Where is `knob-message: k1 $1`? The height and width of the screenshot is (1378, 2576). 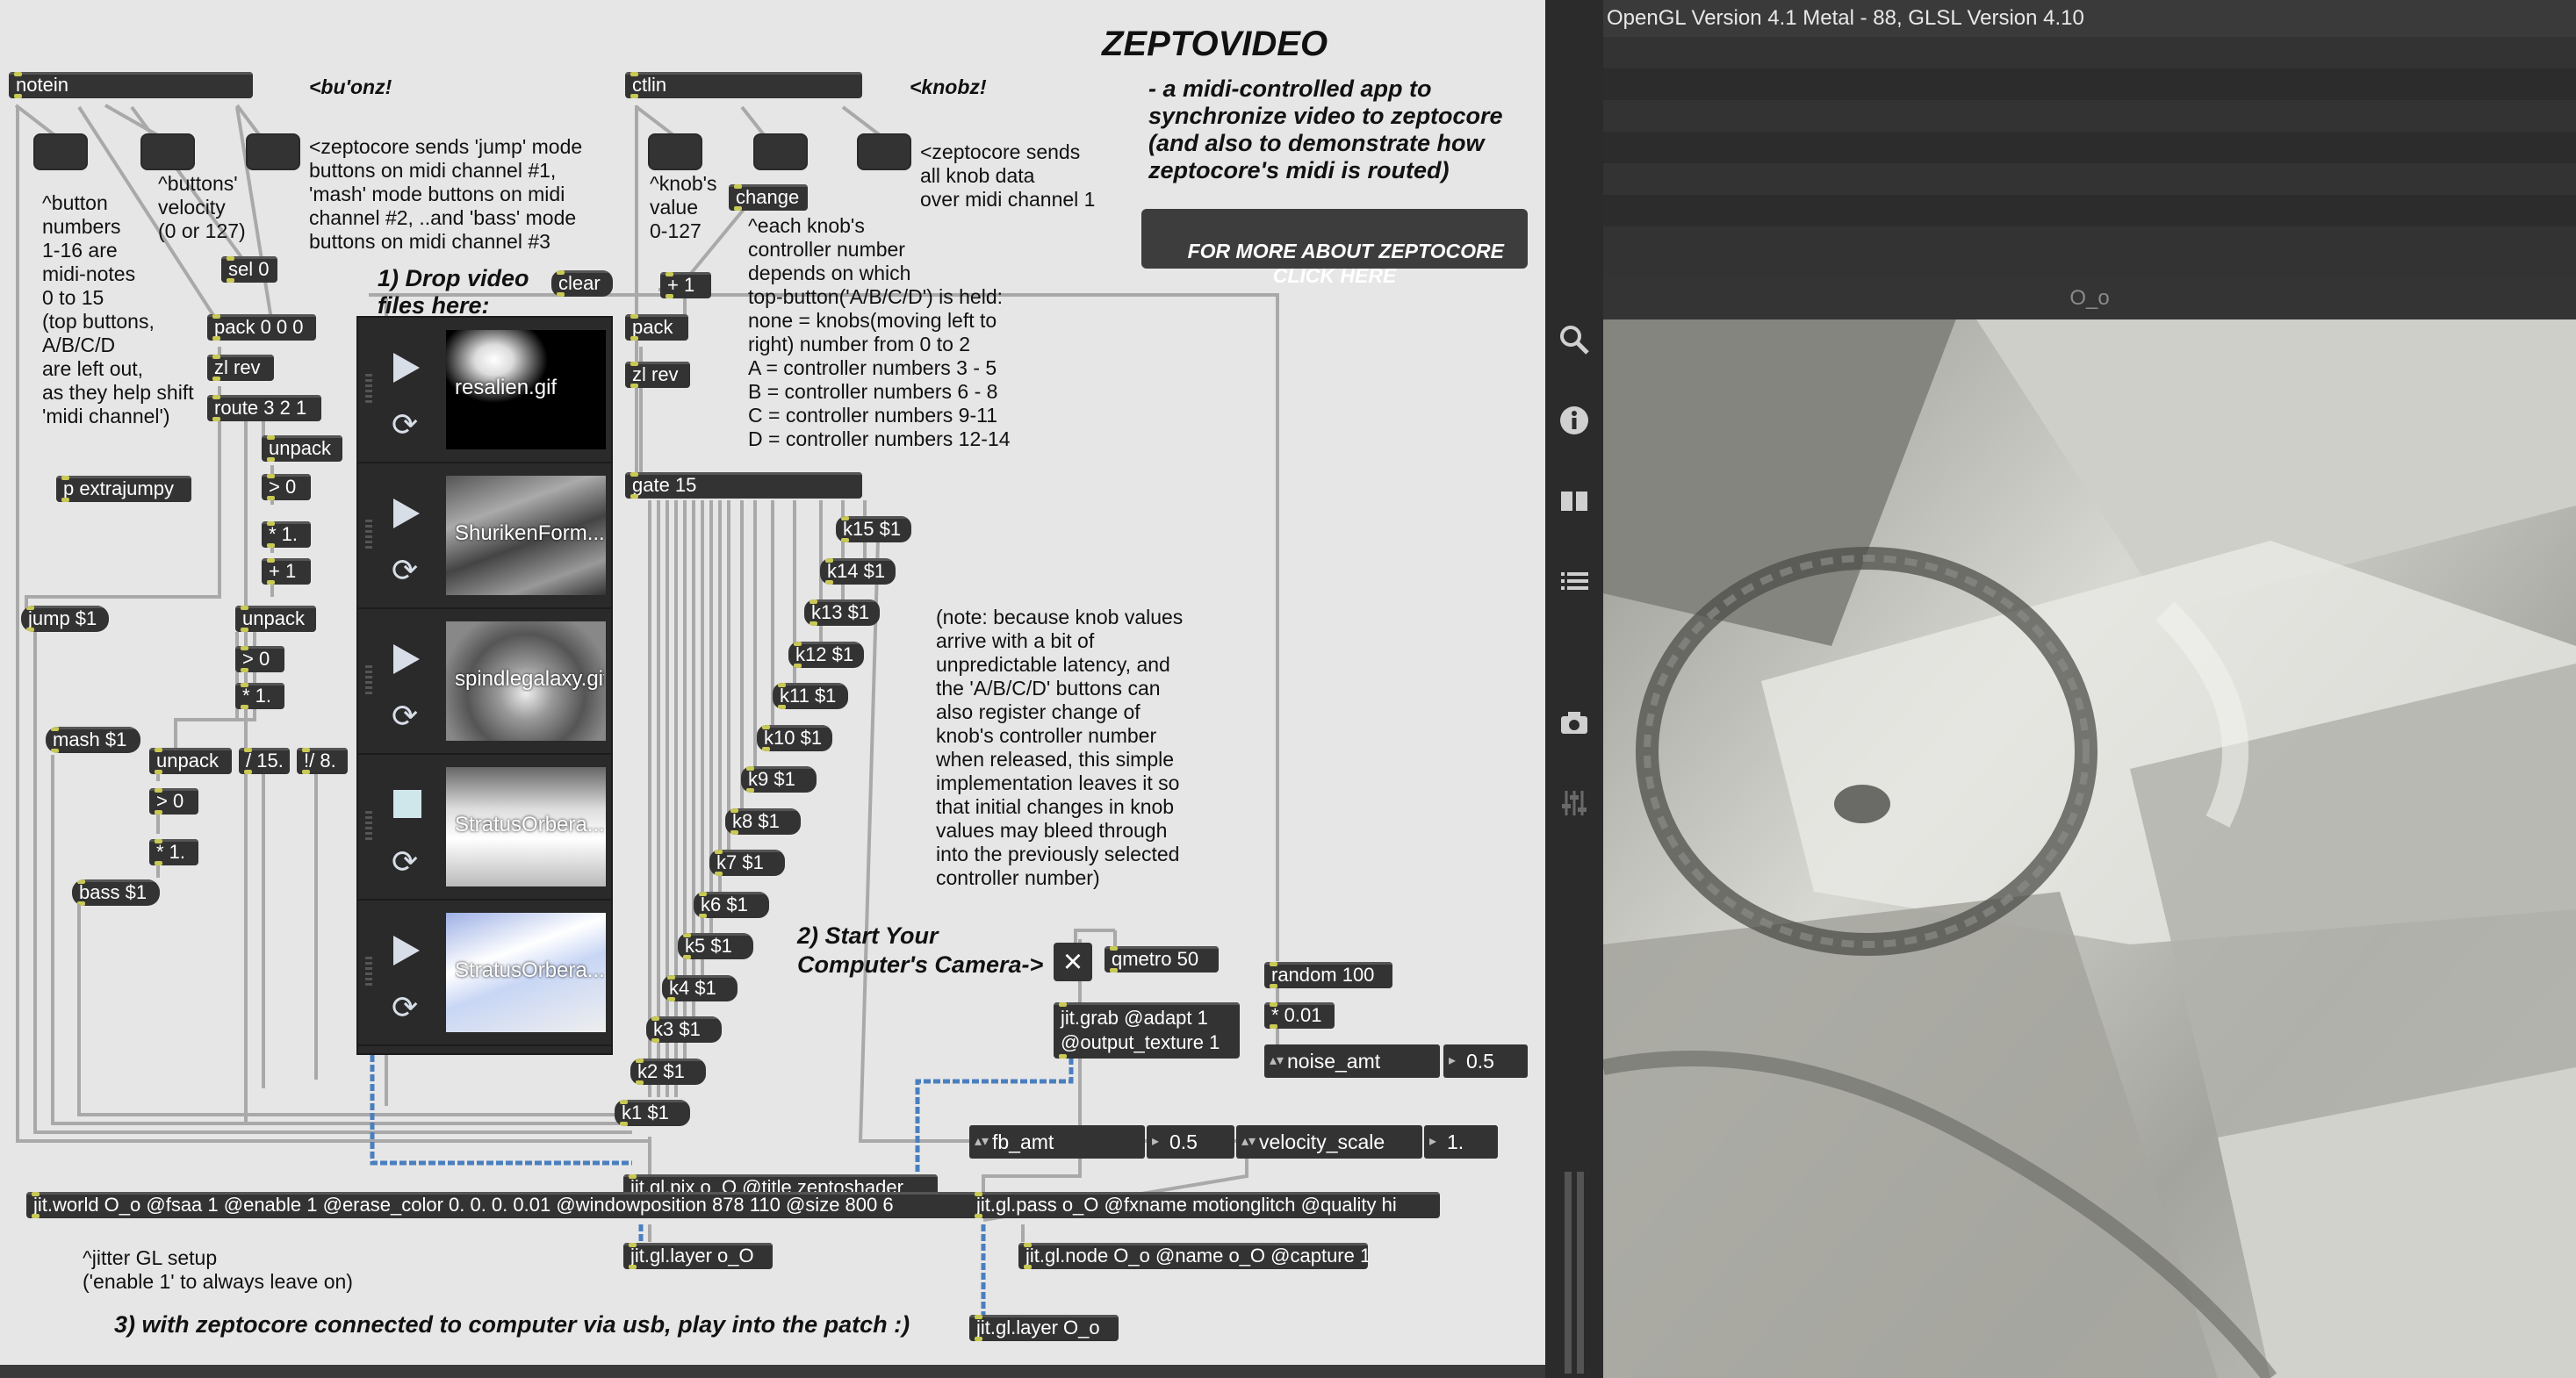 knob-message: k1 $1 is located at coordinates (652, 1113).